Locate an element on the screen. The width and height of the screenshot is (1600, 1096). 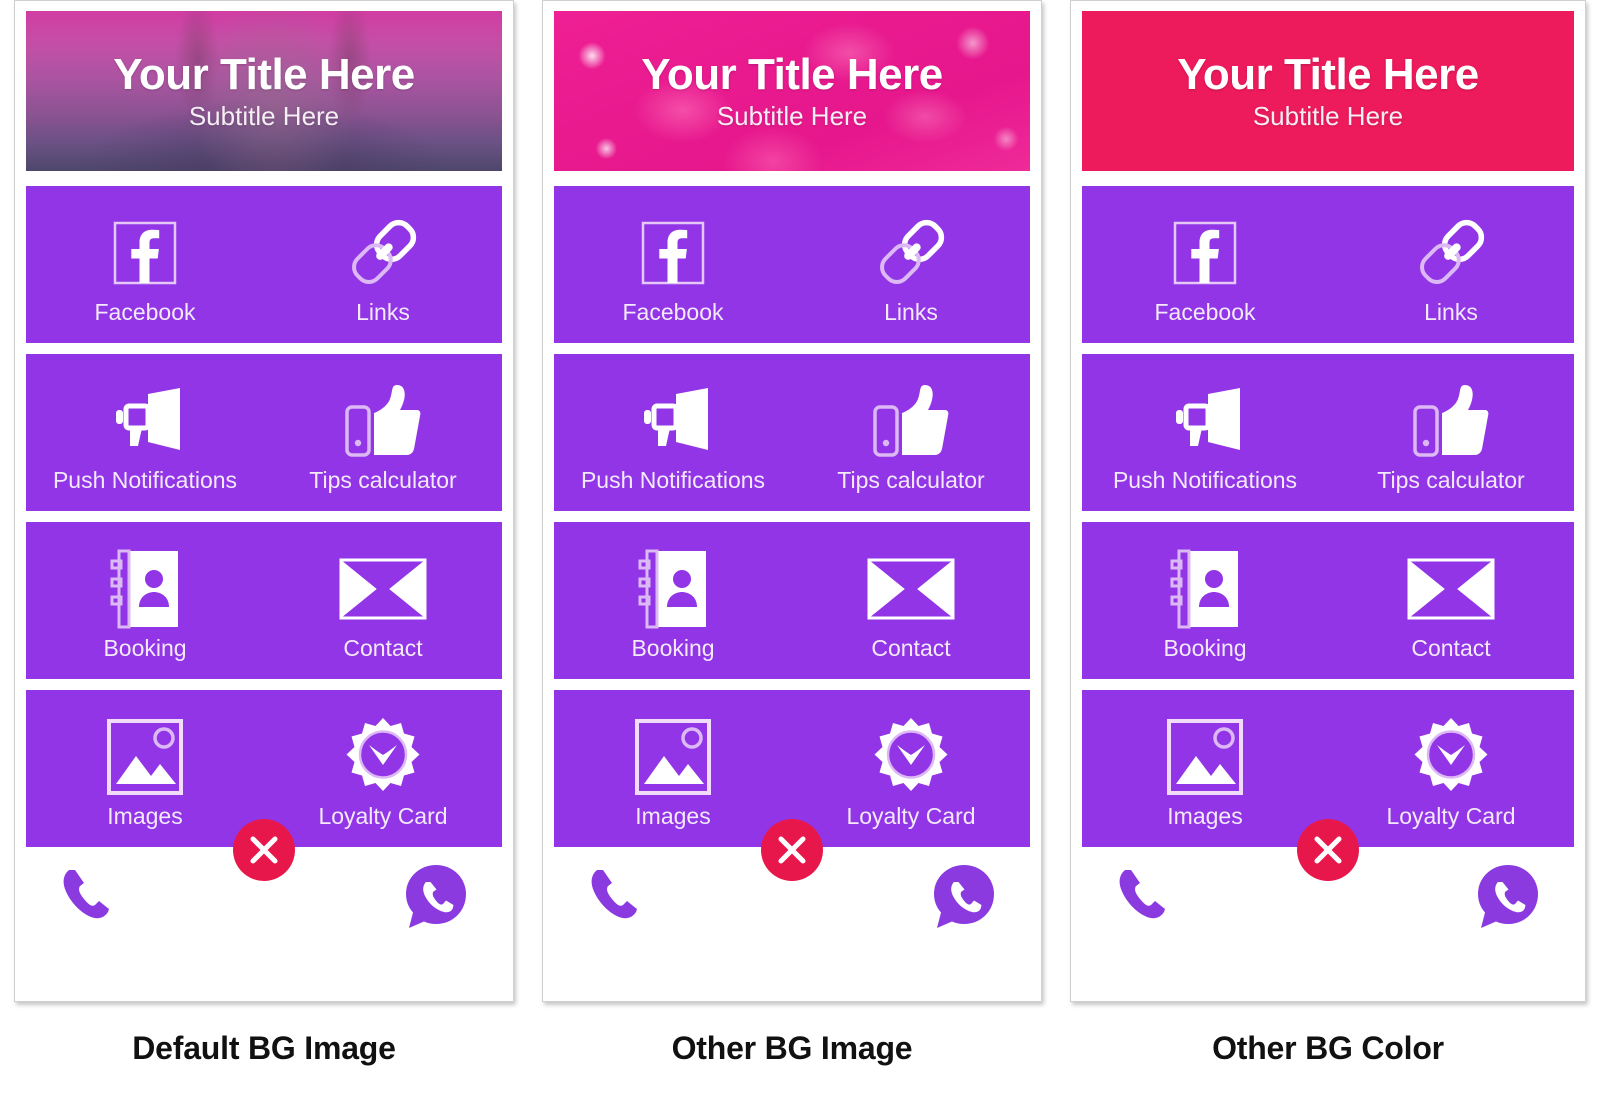
panel-caption: Other BG Image is located at coordinates (792, 1048).